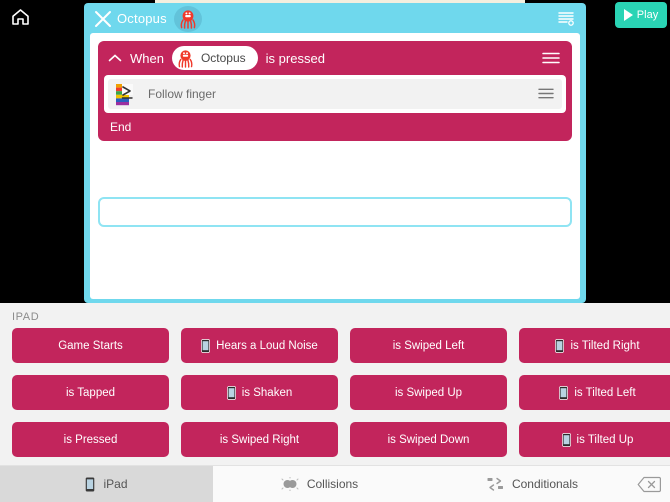 This screenshot has height=502, width=670. I want to click on event-label: is Swiped Right, so click(259, 439).